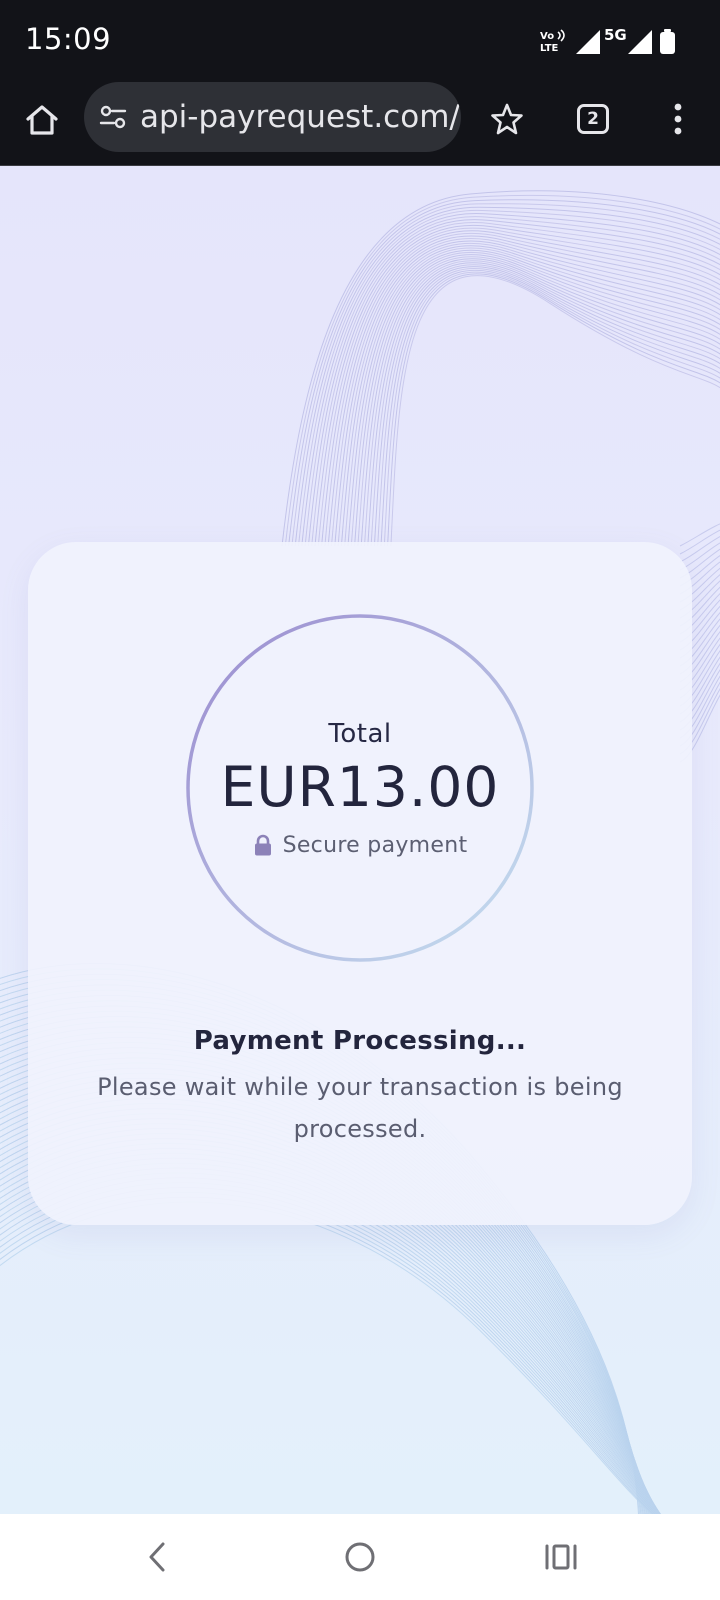  I want to click on tune-icon, so click(113, 117).